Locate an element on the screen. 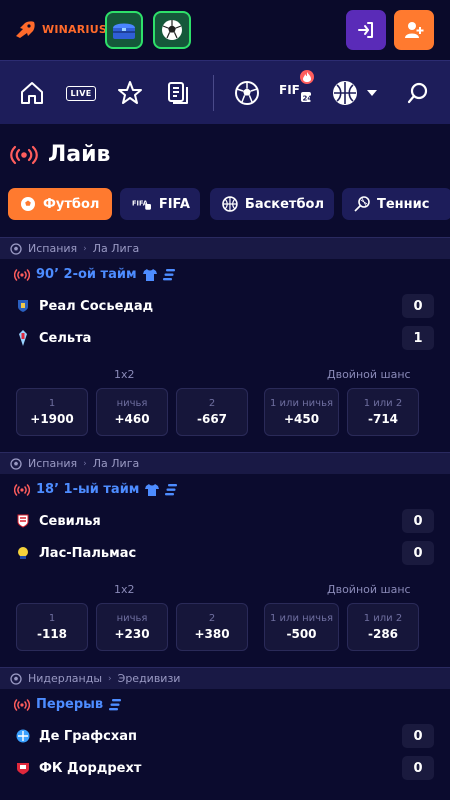 The height and width of the screenshot is (800, 450). nav-basketball is located at coordinates (345, 93).